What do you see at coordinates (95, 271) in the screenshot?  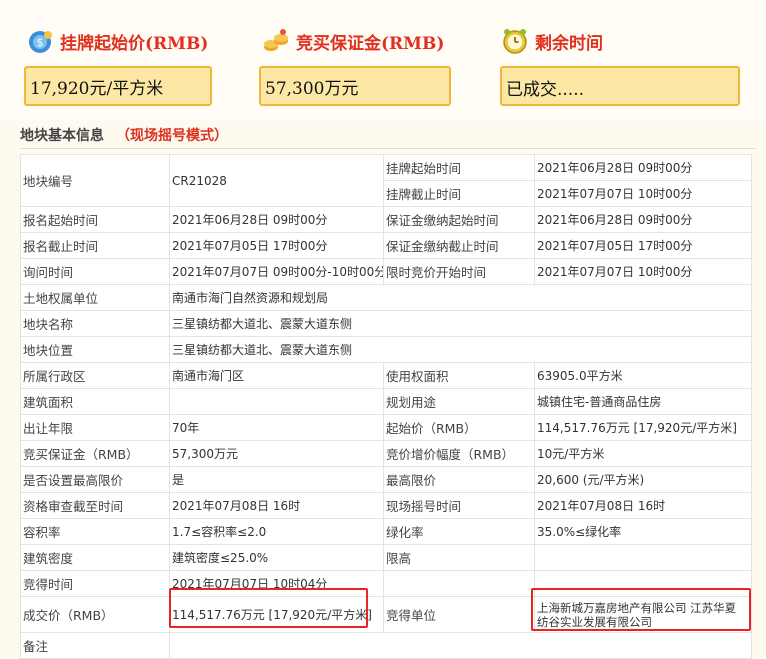 I see `inquiry-time-key: 询问时间` at bounding box center [95, 271].